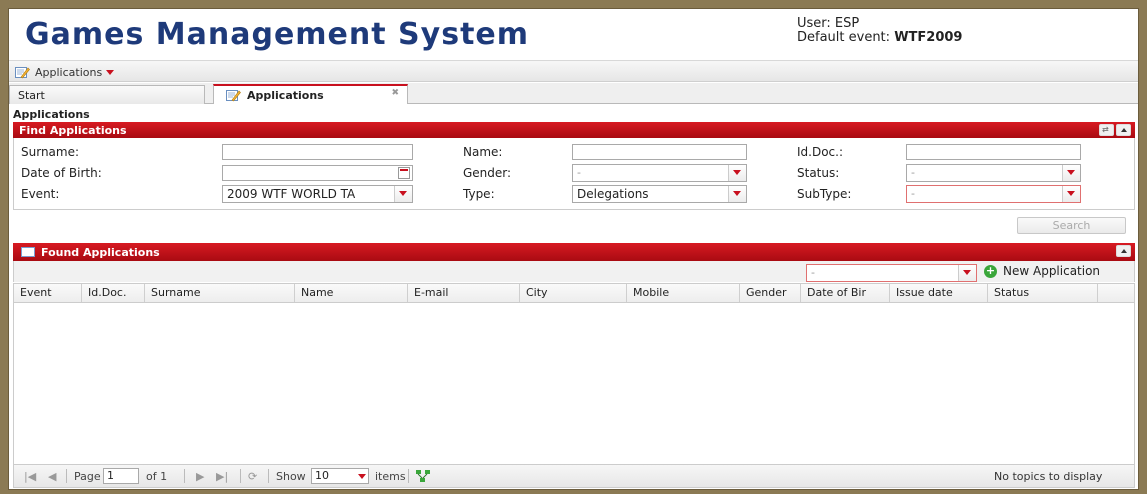  I want to click on page-input: 1, so click(121, 476).